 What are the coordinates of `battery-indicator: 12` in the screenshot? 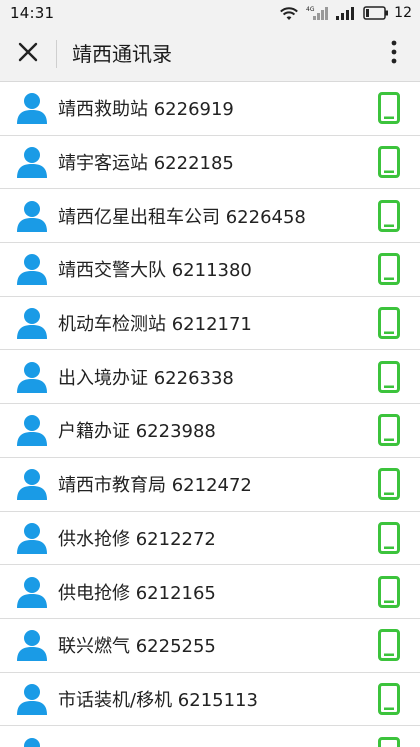 It's located at (387, 13).